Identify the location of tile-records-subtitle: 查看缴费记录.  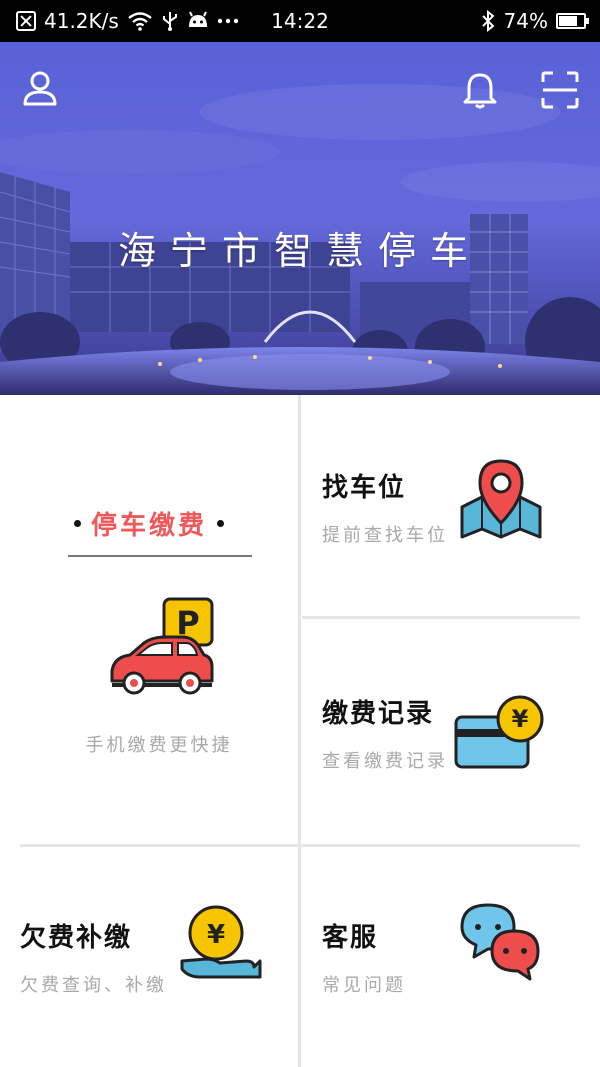
(385, 761).